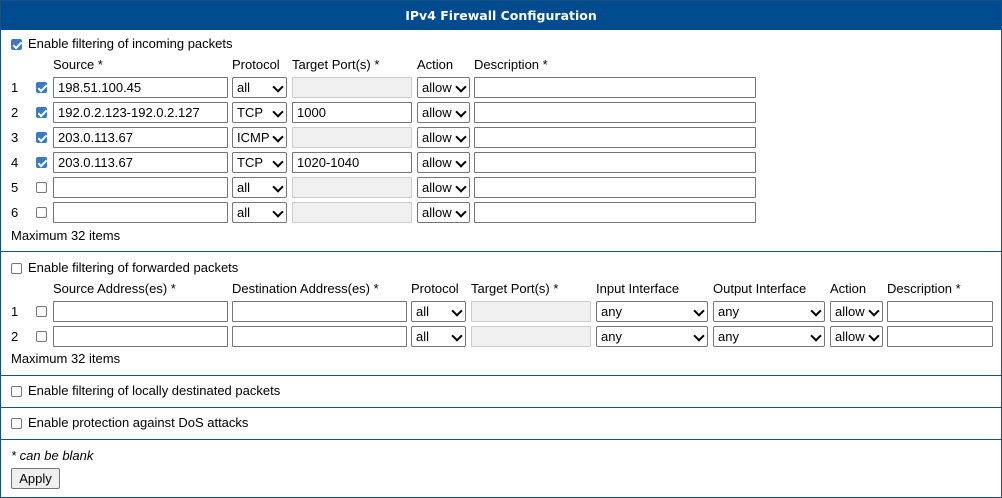  I want to click on row-number: 4, so click(15, 162).